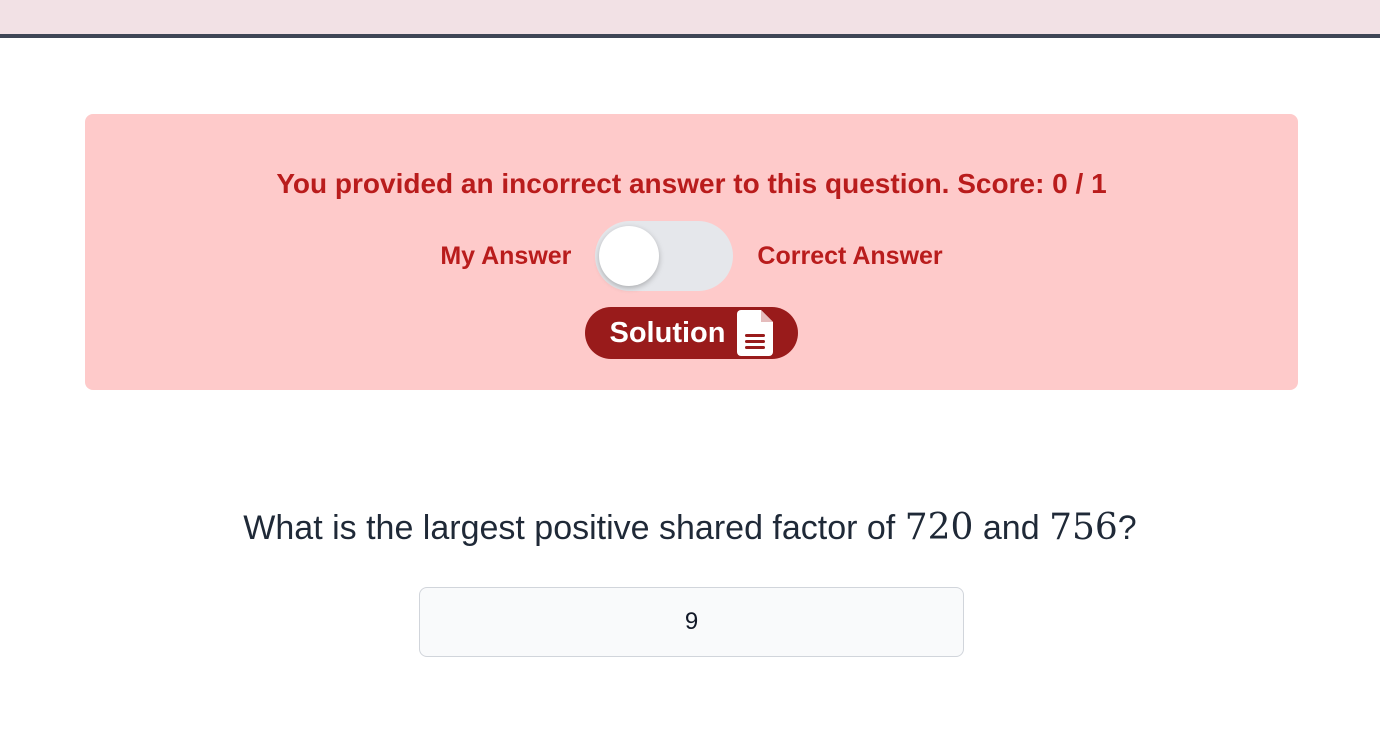  I want to click on answer-toggle-row: My Answer Correct Answer, so click(691, 256).